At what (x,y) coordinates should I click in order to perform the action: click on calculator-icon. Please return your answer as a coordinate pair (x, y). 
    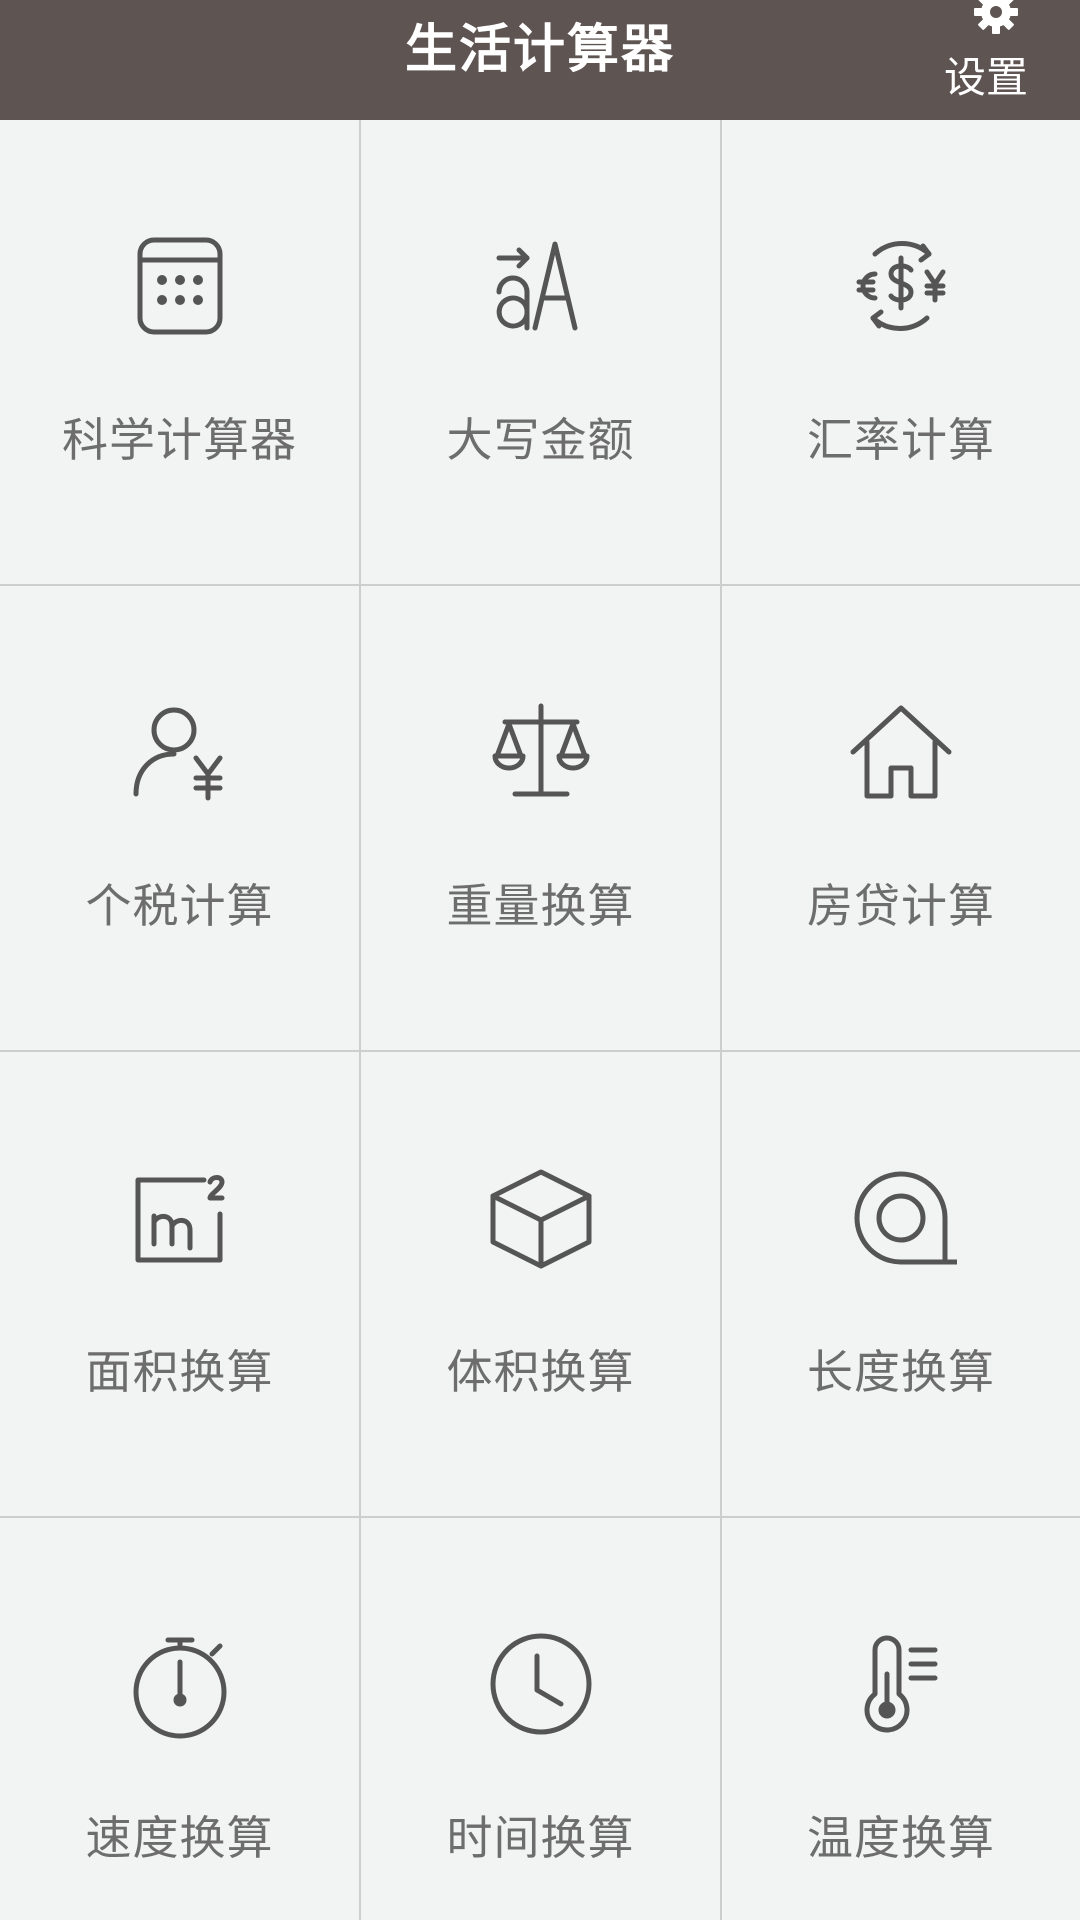
    Looking at the image, I should click on (180, 286).